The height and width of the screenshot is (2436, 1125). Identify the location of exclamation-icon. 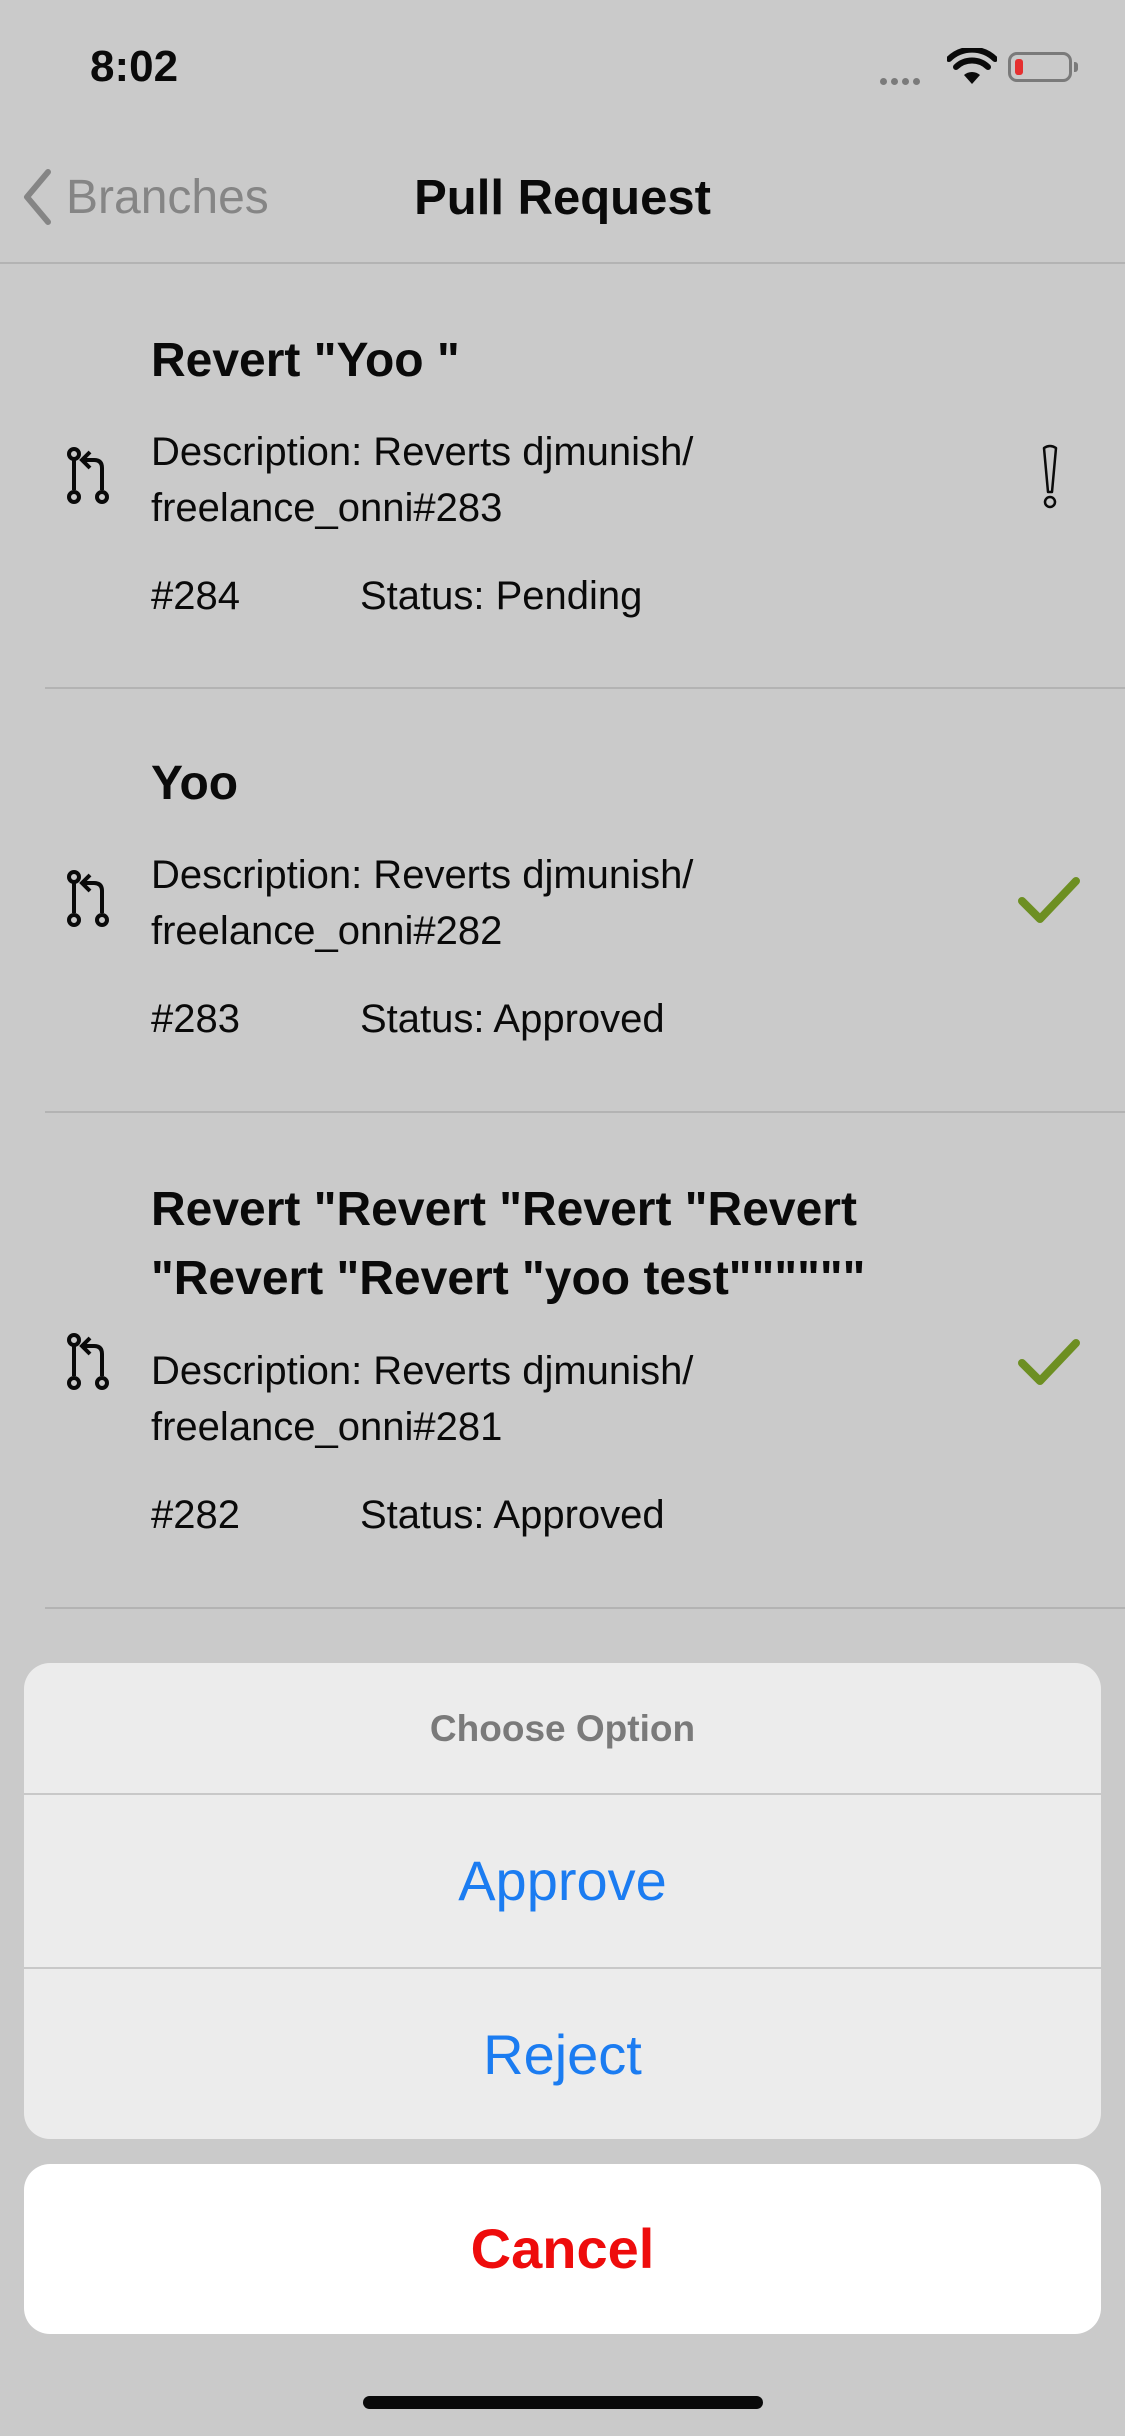
(1050, 476).